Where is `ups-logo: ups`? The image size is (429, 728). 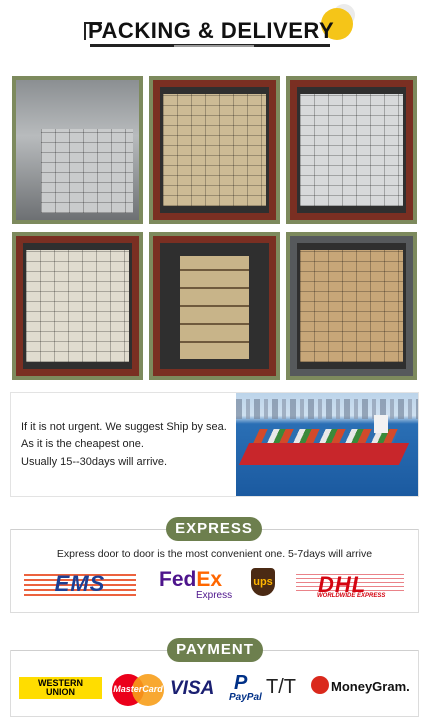 ups-logo: ups is located at coordinates (263, 582).